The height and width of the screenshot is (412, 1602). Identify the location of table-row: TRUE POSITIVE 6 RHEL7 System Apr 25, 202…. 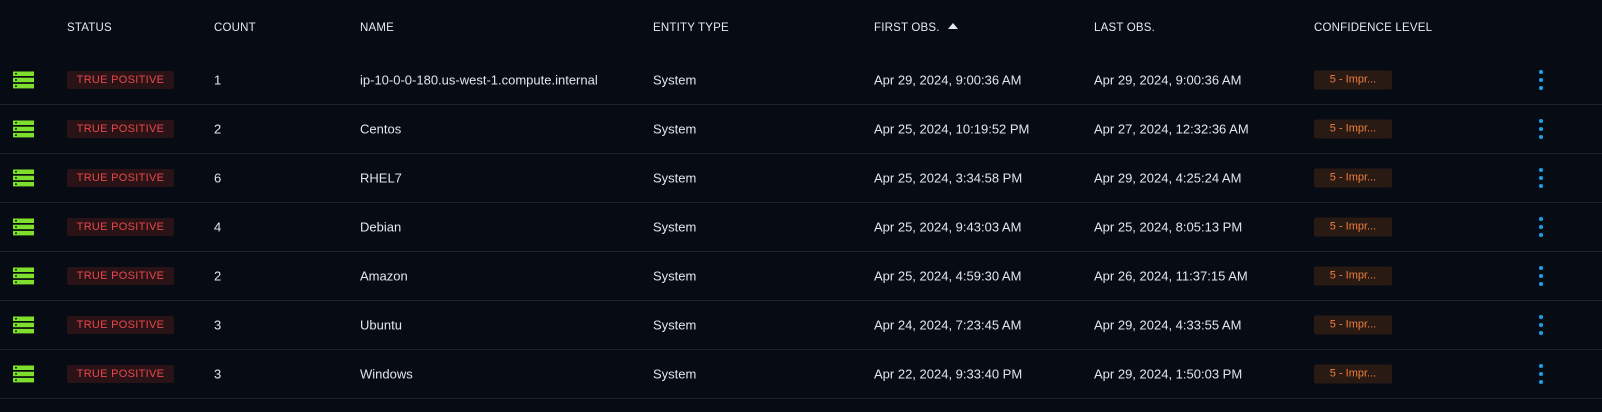
(801, 178).